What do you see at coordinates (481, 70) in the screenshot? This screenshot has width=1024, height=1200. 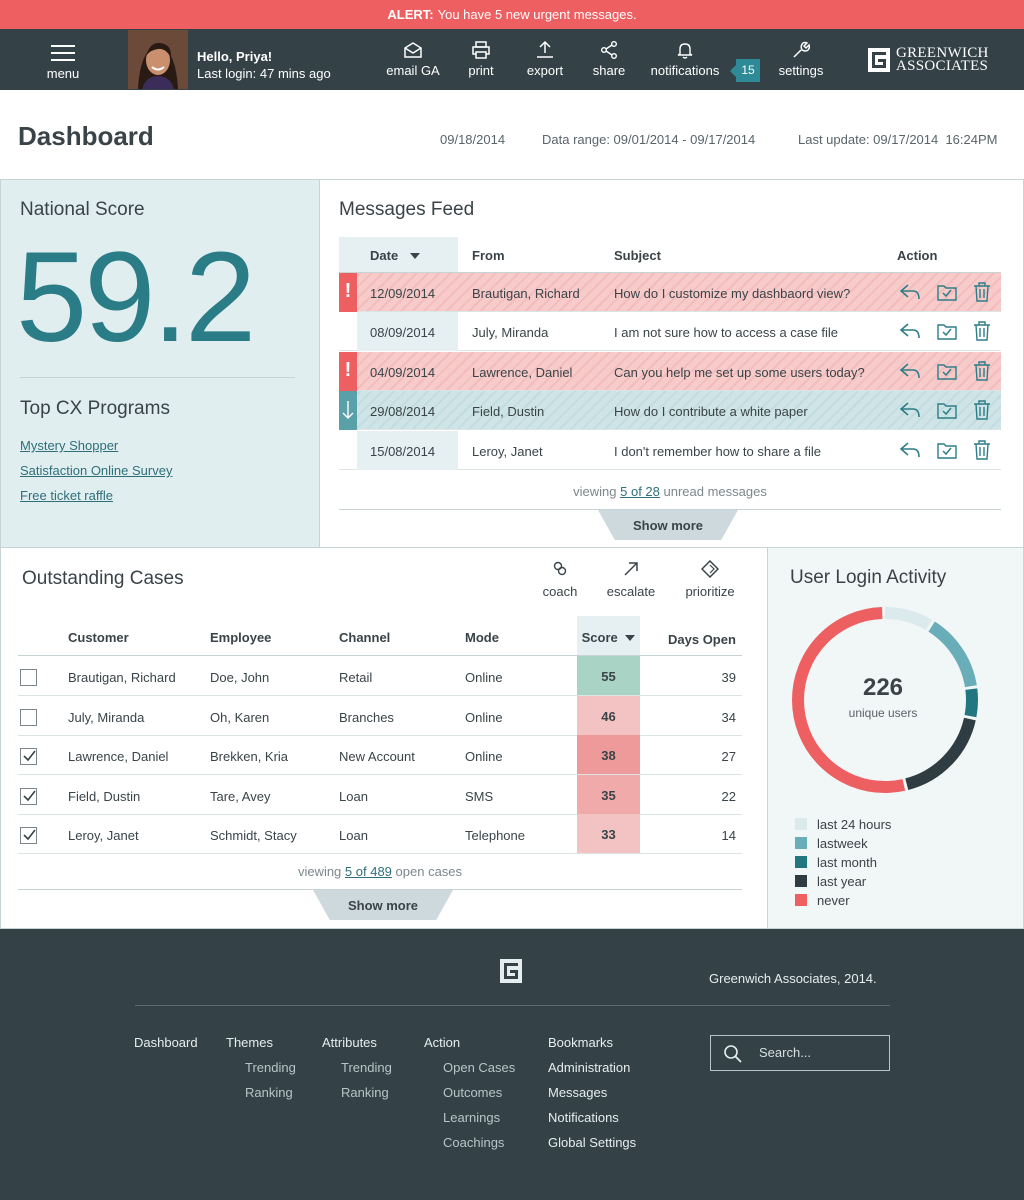 I see `print-label: print` at bounding box center [481, 70].